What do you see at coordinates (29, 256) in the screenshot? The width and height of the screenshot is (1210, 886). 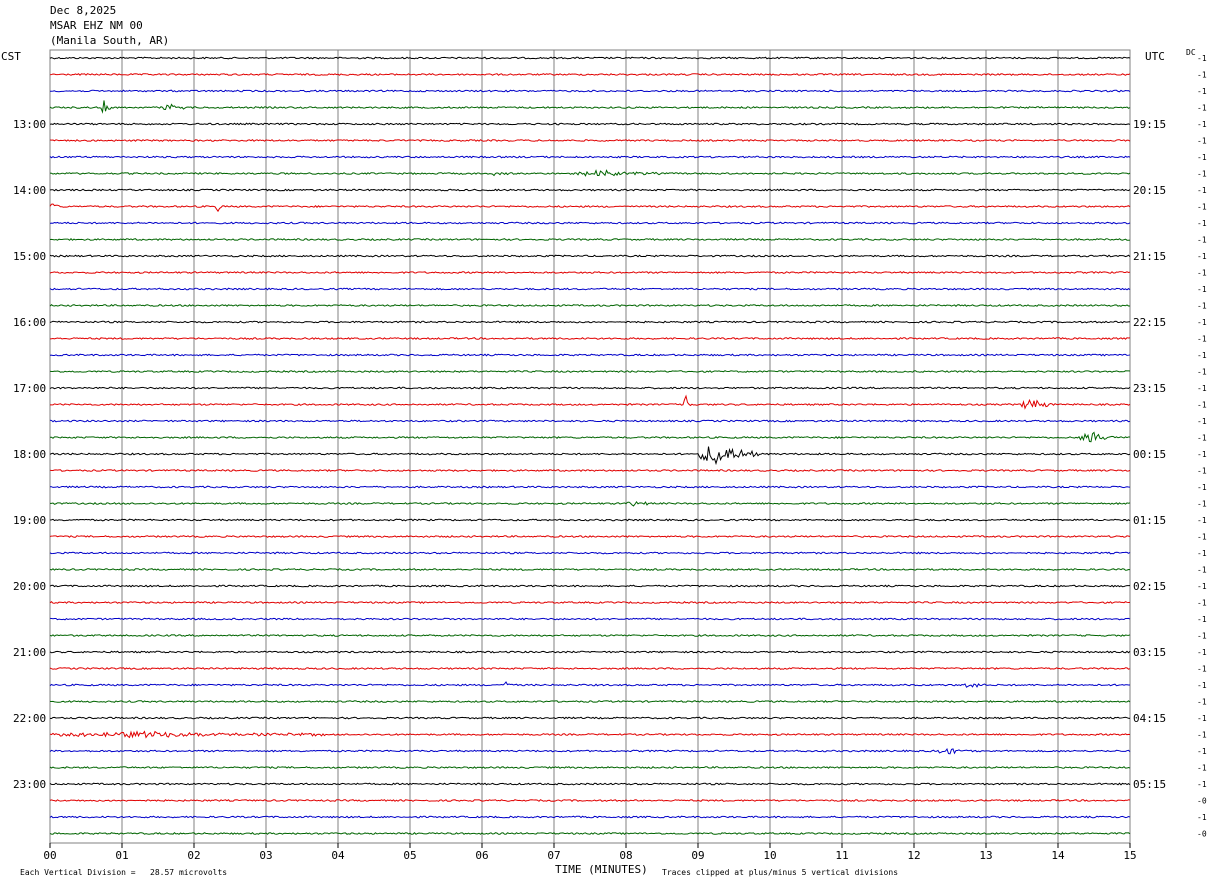 I see `left-time-label: 15:00` at bounding box center [29, 256].